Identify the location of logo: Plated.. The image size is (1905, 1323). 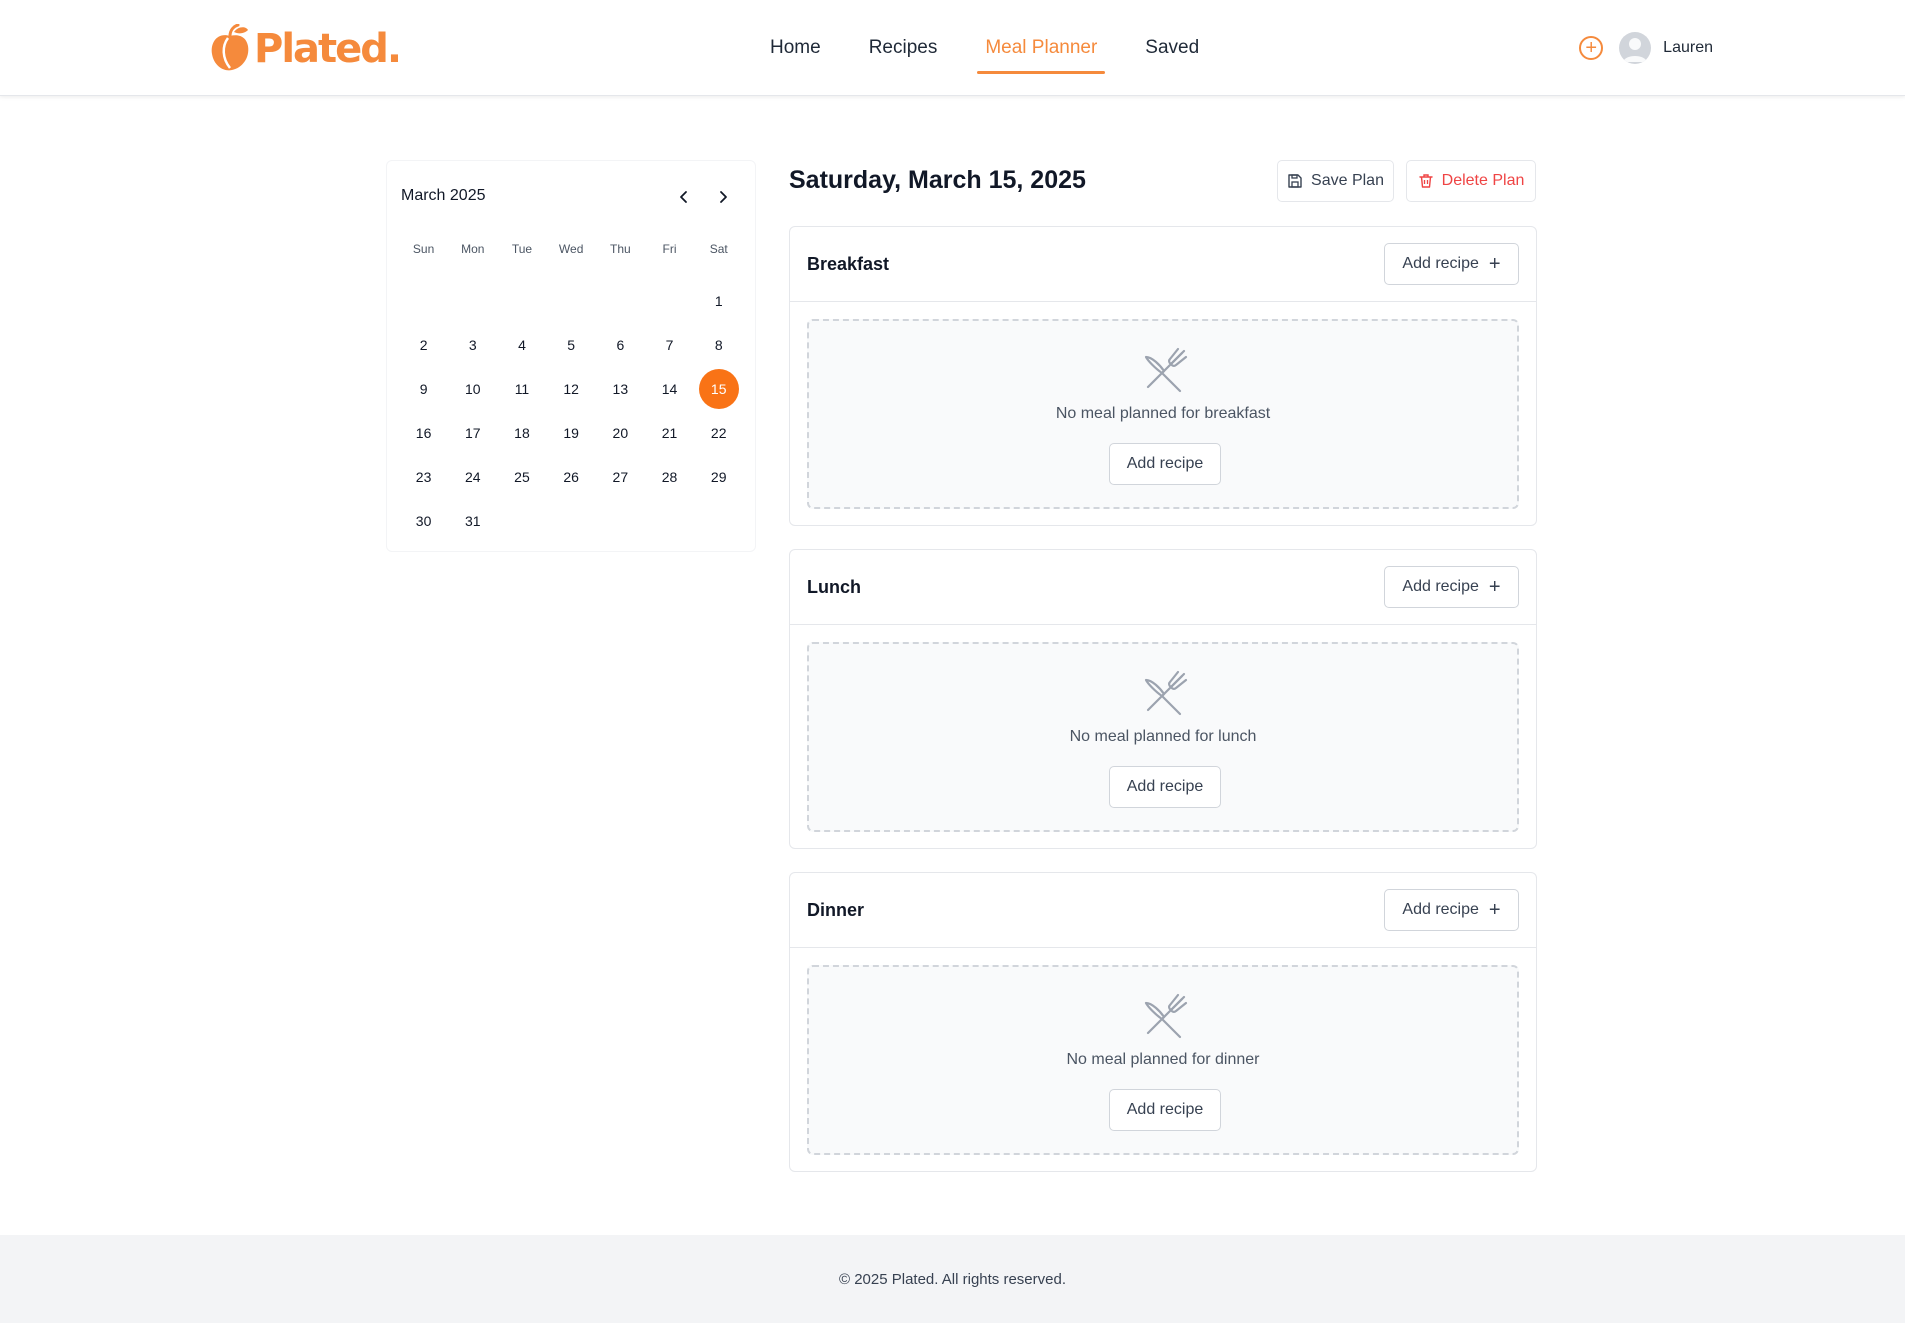
(305, 49).